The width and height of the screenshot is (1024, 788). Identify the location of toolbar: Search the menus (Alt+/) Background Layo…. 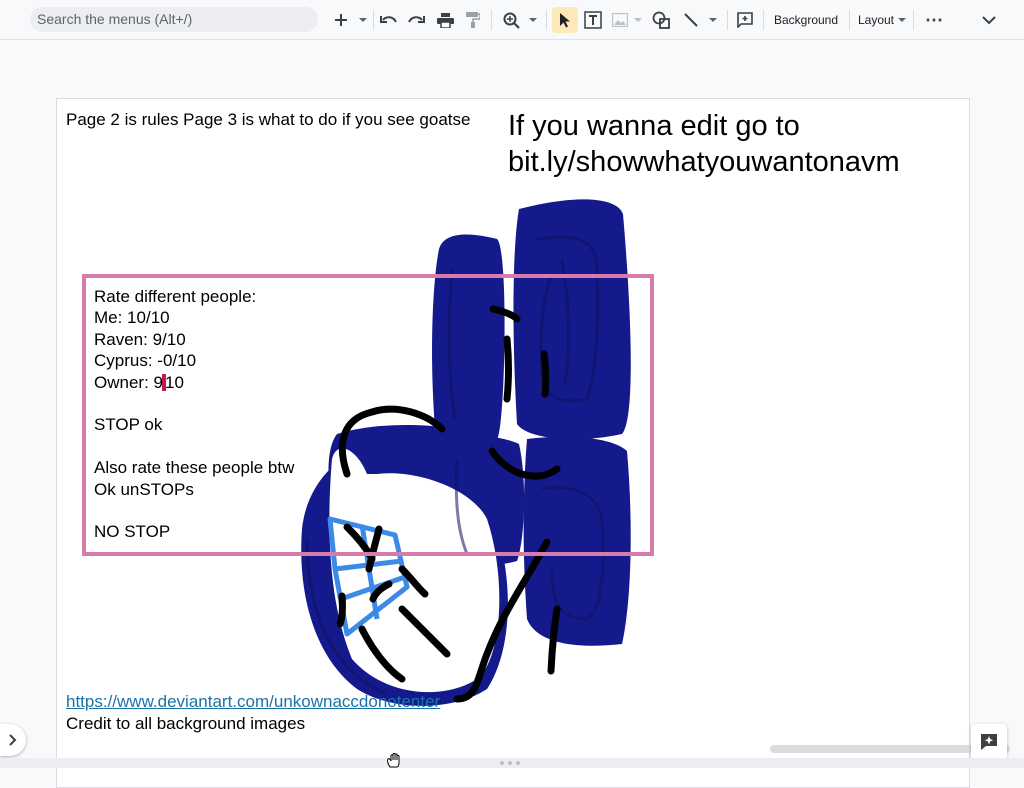
(512, 20).